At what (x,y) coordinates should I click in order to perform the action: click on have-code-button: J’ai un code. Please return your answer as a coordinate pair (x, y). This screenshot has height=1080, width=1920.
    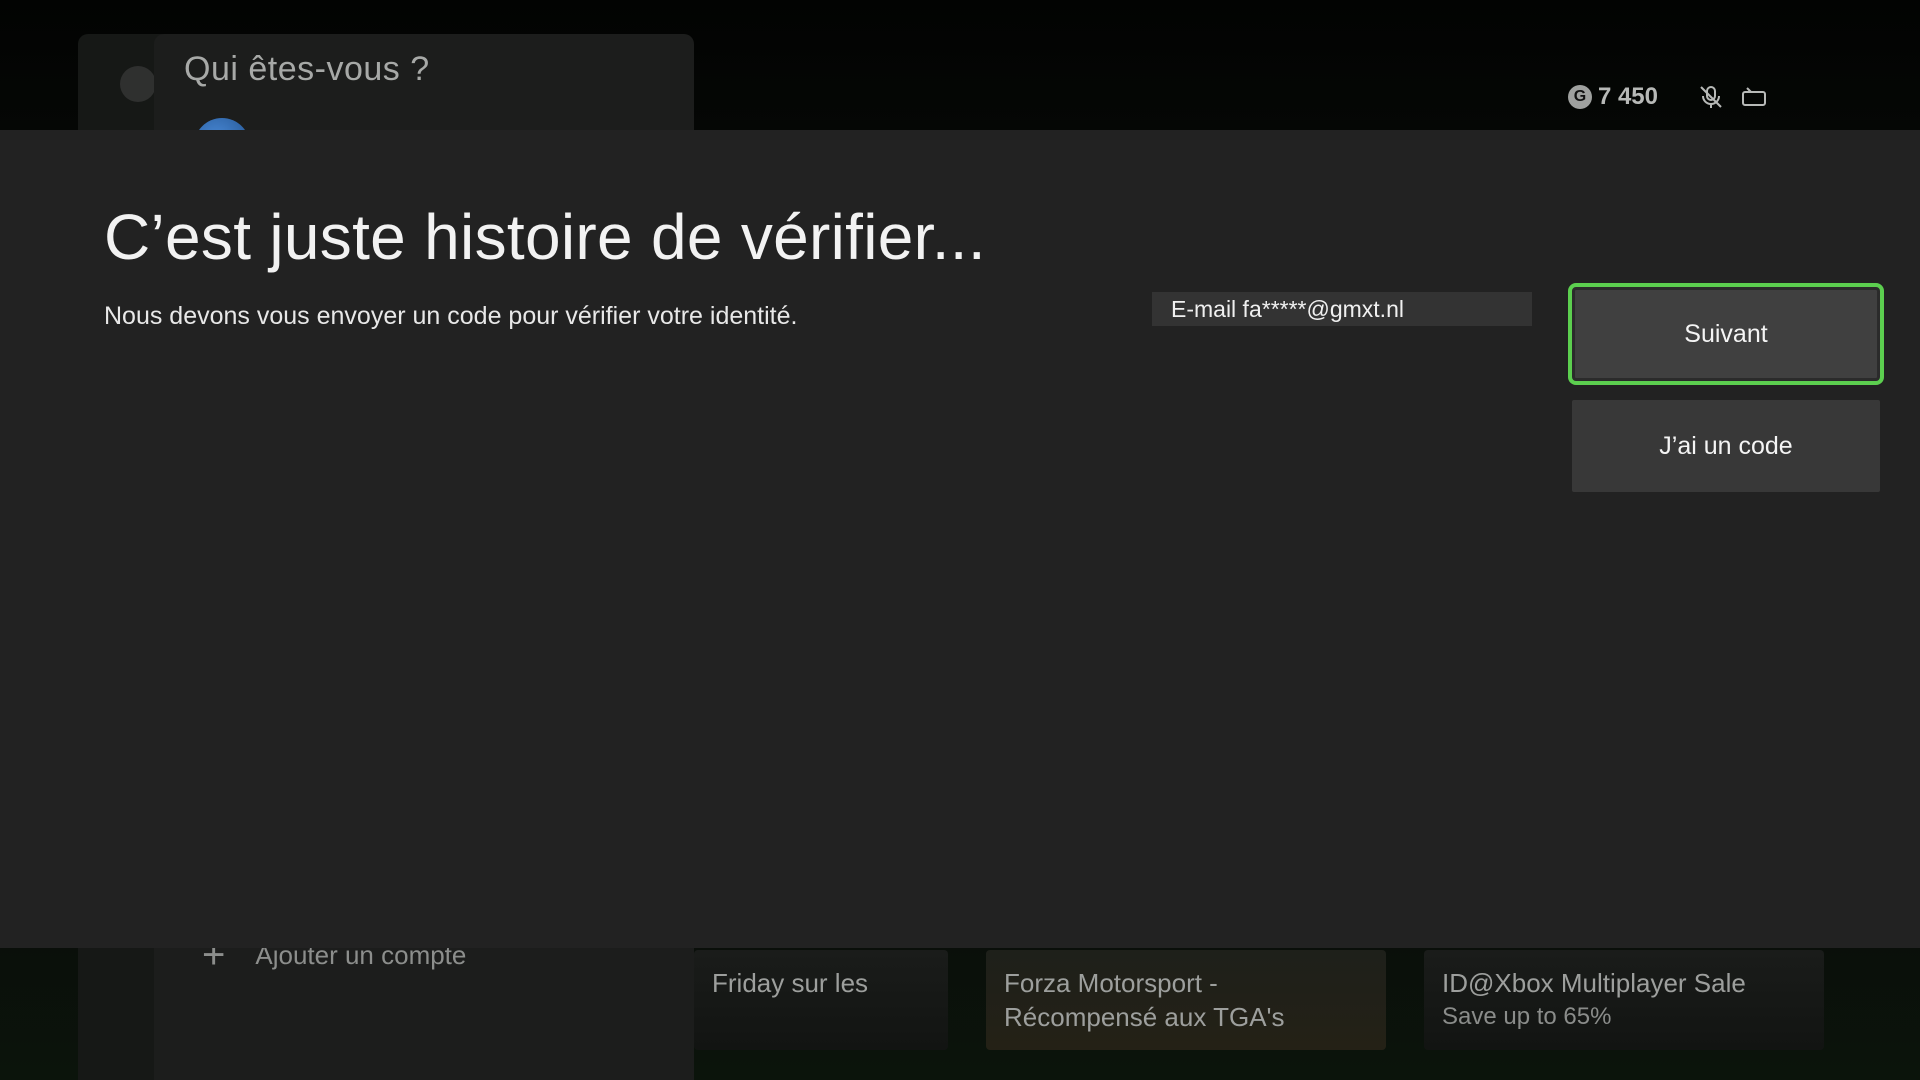
    Looking at the image, I should click on (1726, 446).